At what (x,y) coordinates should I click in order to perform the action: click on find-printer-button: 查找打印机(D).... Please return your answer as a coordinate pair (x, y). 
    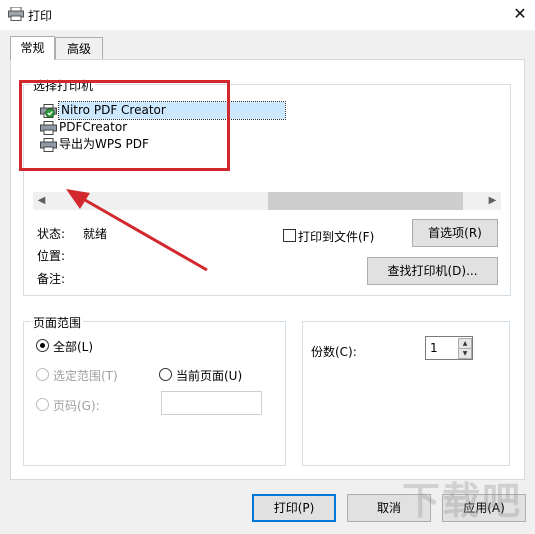
    Looking at the image, I should click on (432, 271).